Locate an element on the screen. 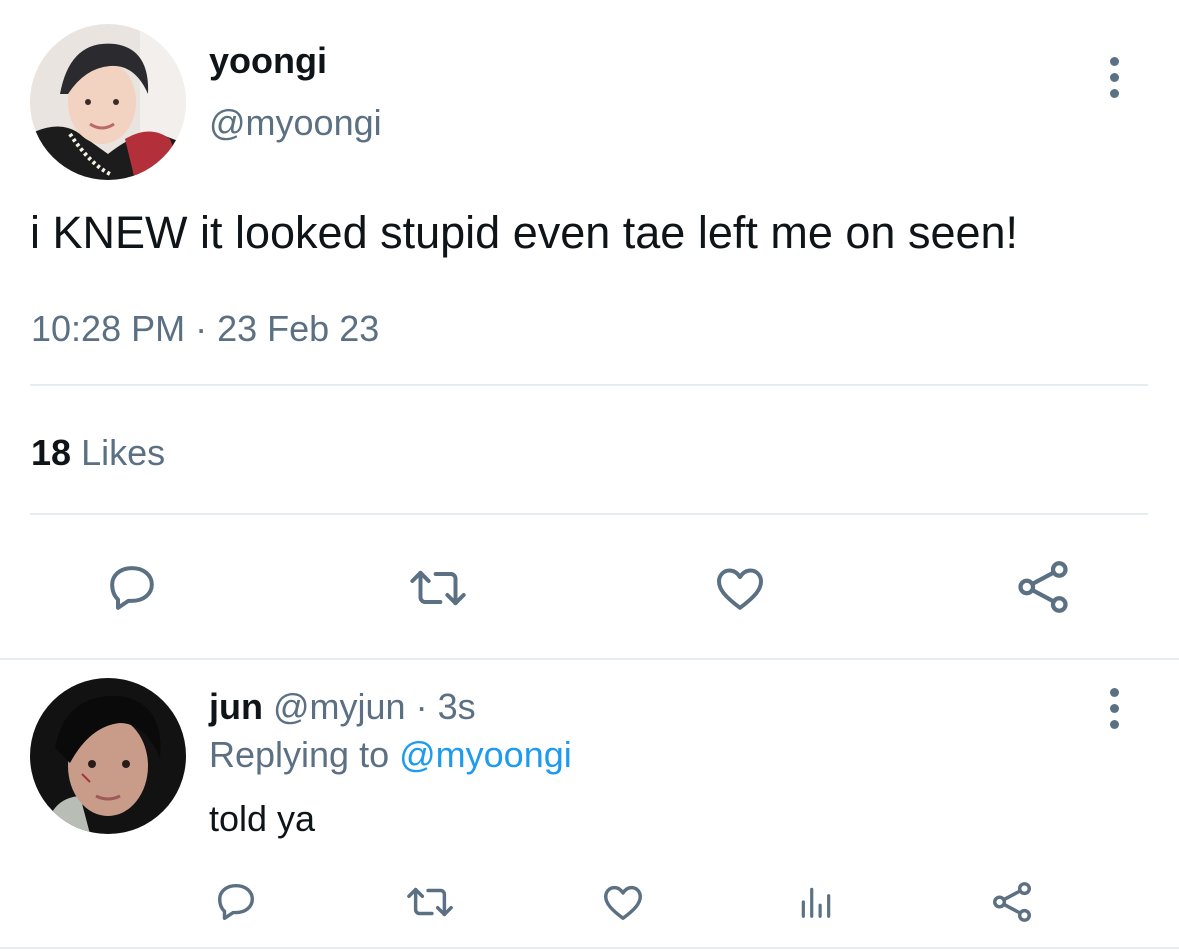 The width and height of the screenshot is (1179, 951). tweet-date: 23 Feb 23 is located at coordinates (298, 328).